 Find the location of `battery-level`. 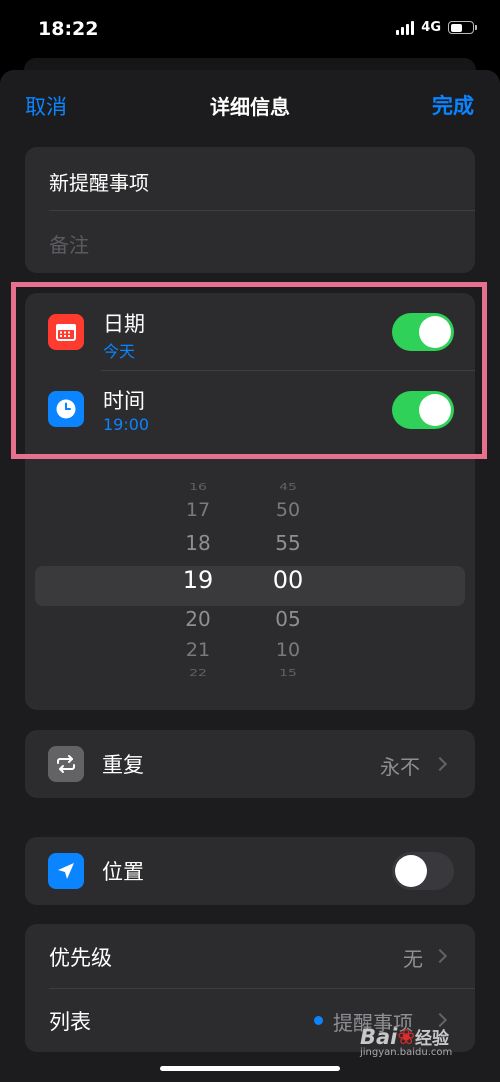

battery-level is located at coordinates (456, 27).